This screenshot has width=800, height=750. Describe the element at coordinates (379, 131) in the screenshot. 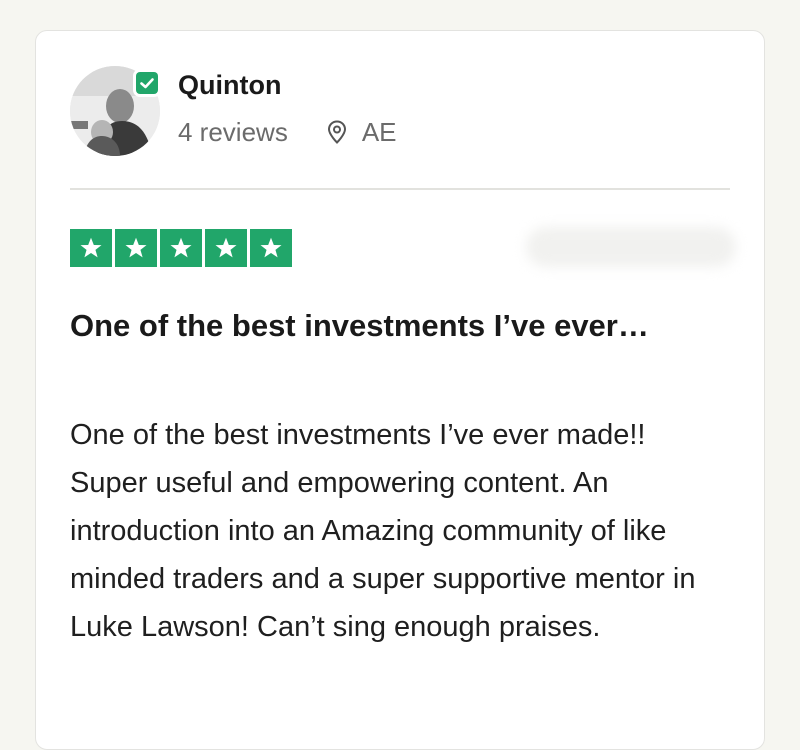

I see `reviewer-country: AE` at that location.